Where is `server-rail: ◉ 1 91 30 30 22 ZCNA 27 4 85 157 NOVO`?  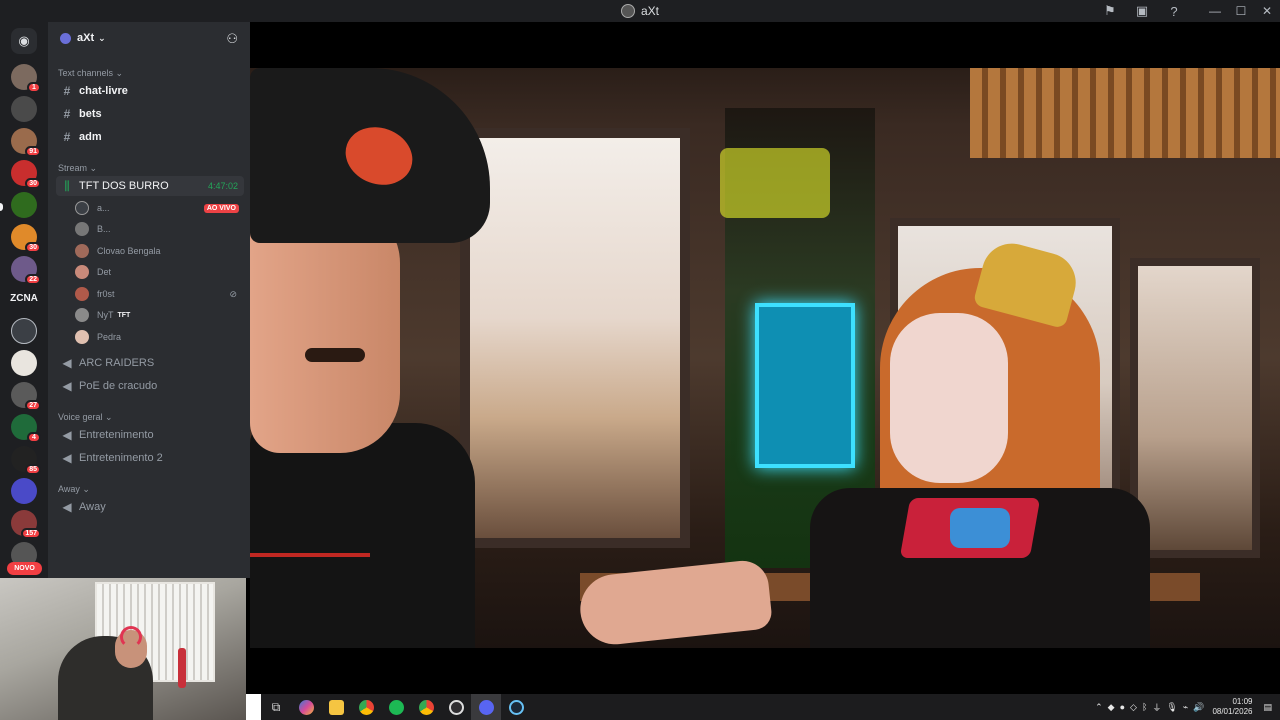 server-rail: ◉ 1 91 30 30 22 ZCNA 27 4 85 157 NOVO is located at coordinates (24, 300).